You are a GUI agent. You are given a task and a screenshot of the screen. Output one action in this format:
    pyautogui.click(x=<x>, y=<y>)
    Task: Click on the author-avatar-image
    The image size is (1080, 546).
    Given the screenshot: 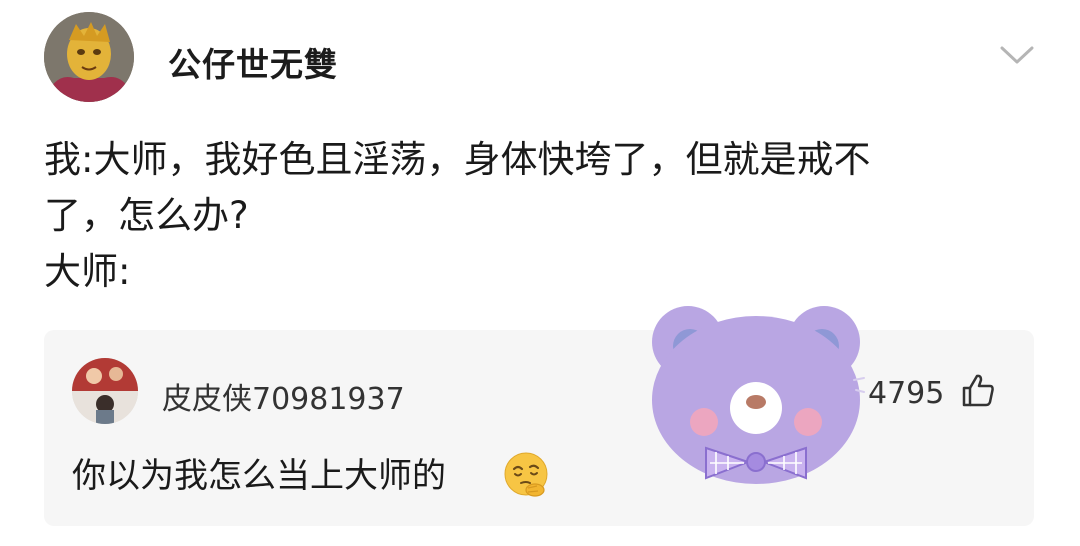 What is the action you would take?
    pyautogui.click(x=89, y=57)
    